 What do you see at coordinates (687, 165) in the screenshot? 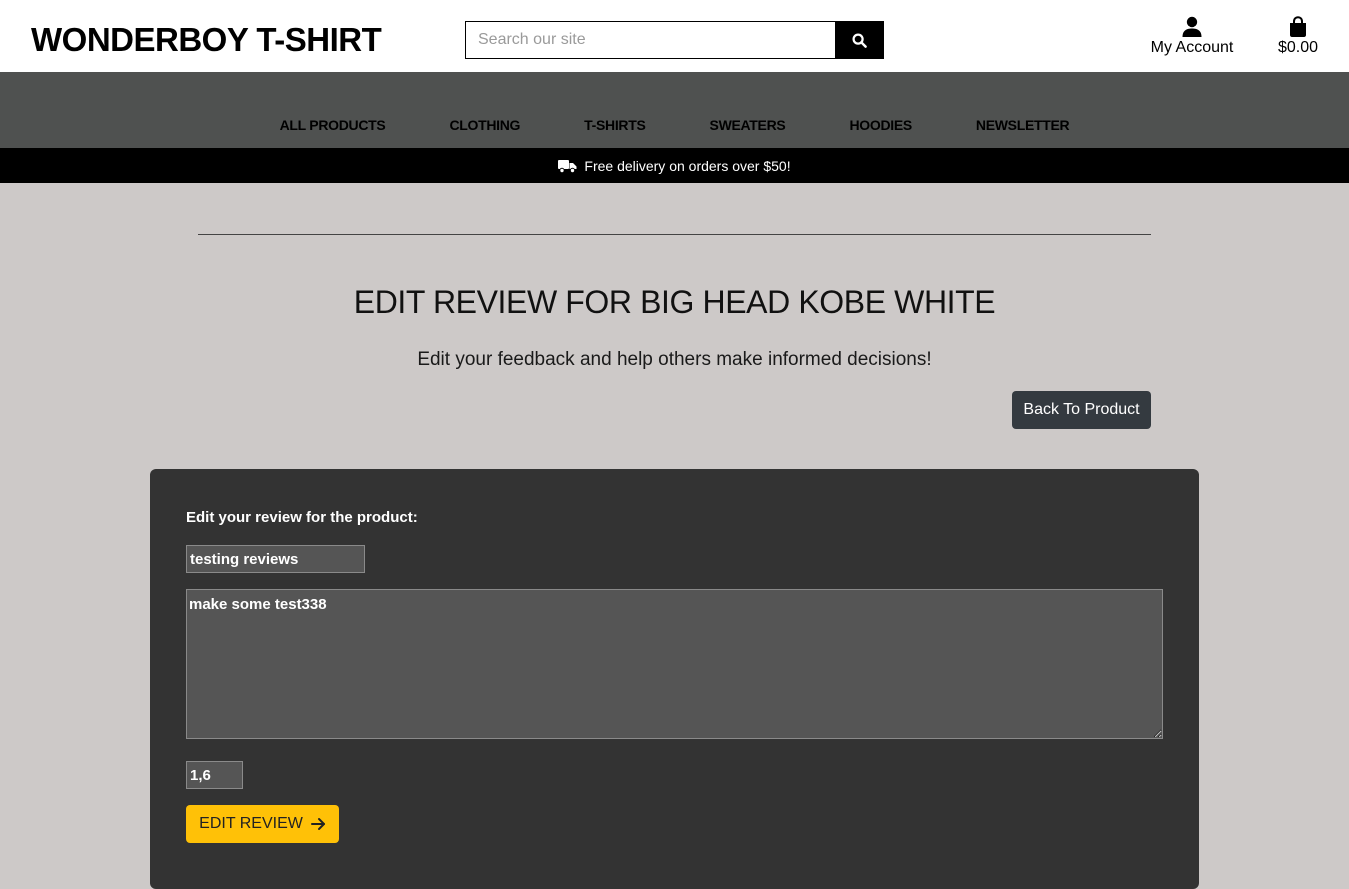
I see `delivery-banner-text: Free delivery on orders over $50!` at bounding box center [687, 165].